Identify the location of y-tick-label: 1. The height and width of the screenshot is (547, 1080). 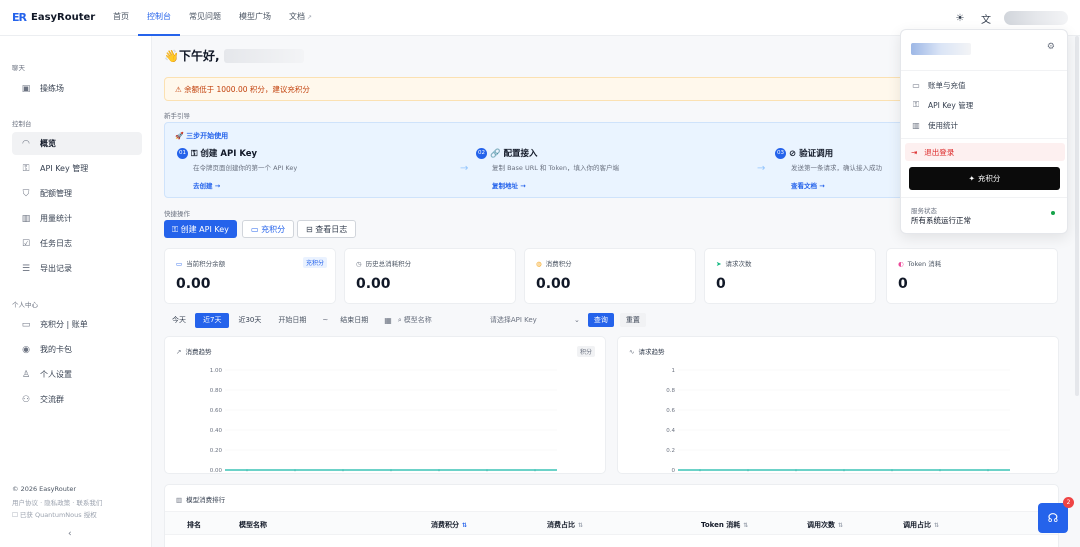
(674, 371).